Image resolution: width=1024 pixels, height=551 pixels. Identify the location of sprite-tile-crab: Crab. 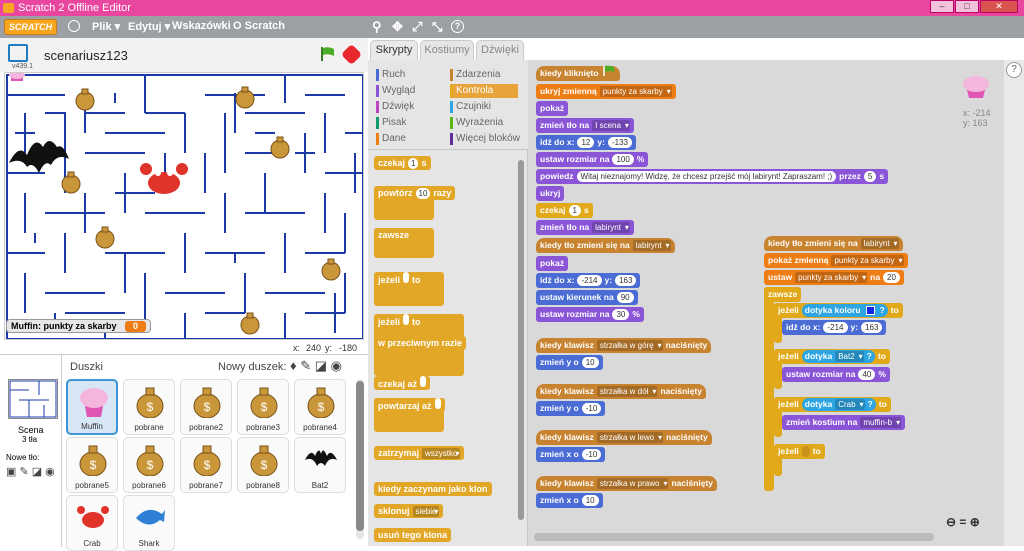
(92, 523).